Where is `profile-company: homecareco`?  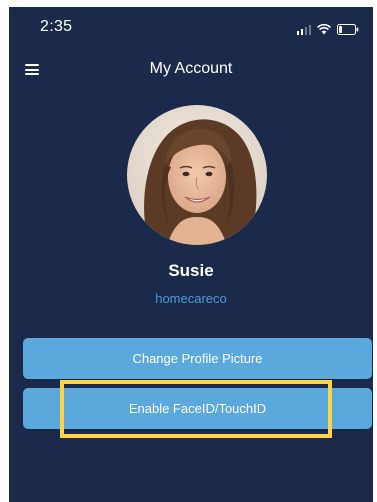
profile-company: homecareco is located at coordinates (191, 298).